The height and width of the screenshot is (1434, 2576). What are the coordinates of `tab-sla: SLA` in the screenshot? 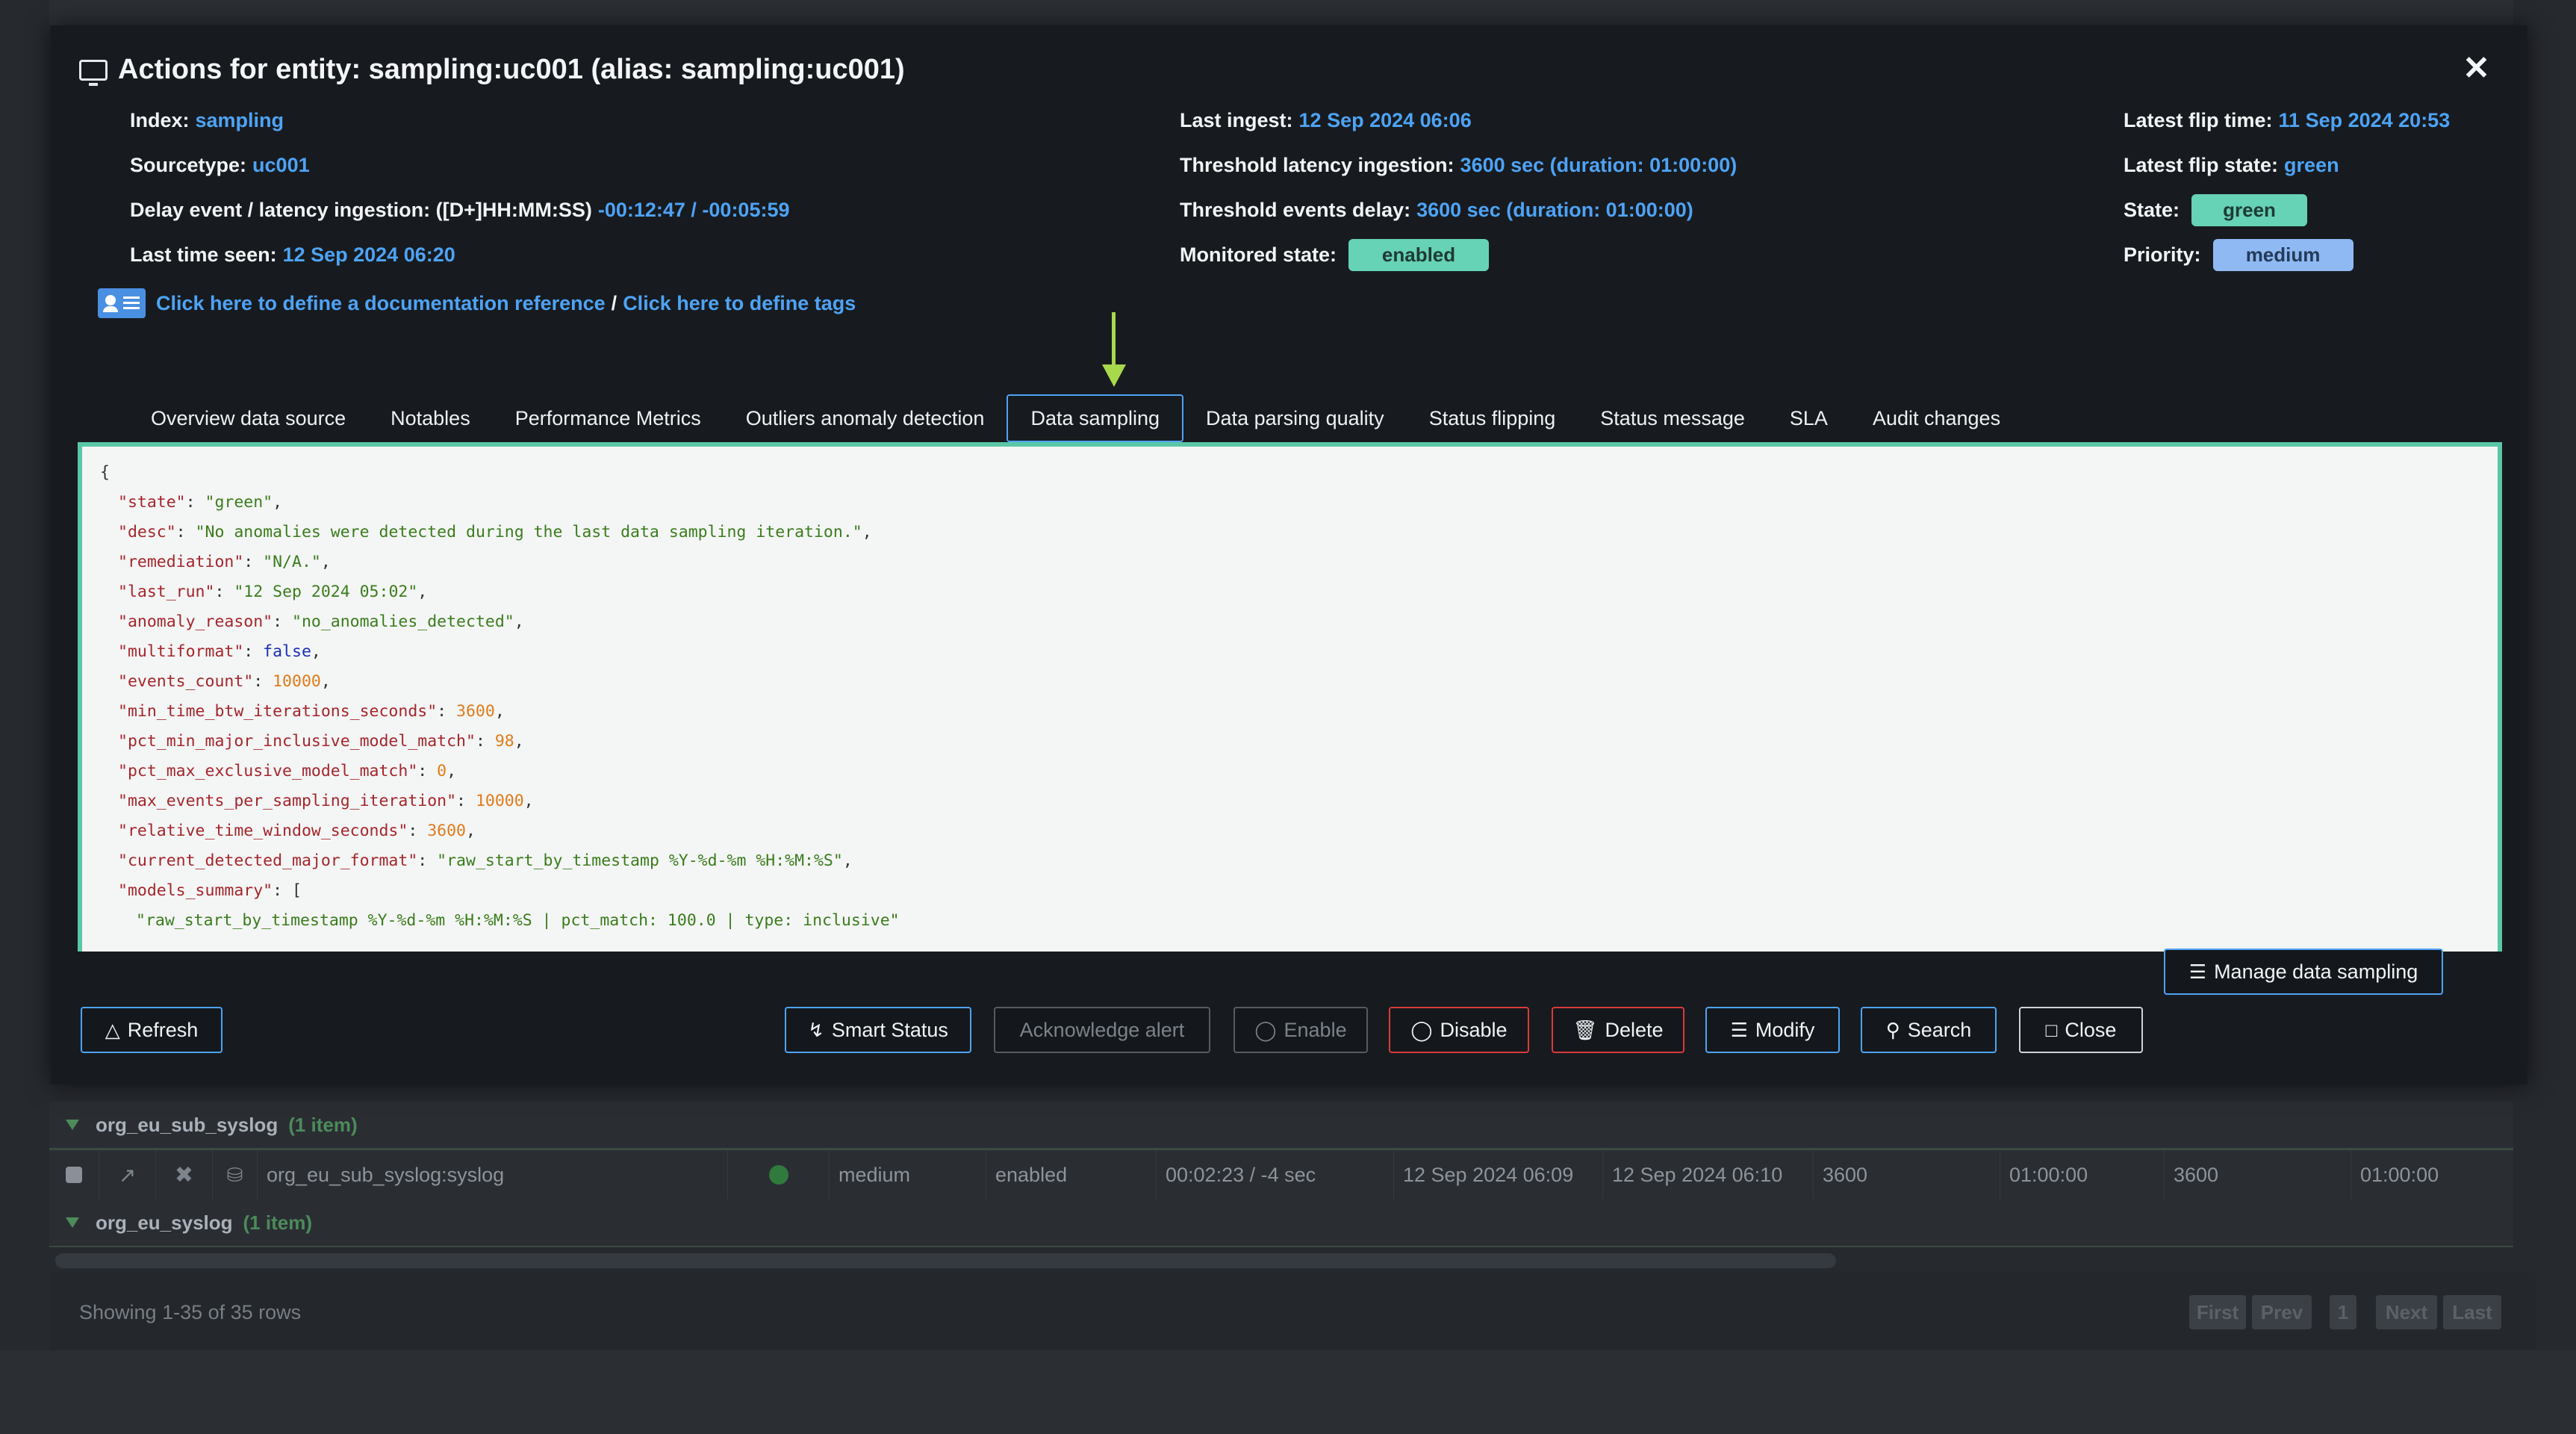 It's located at (1808, 418).